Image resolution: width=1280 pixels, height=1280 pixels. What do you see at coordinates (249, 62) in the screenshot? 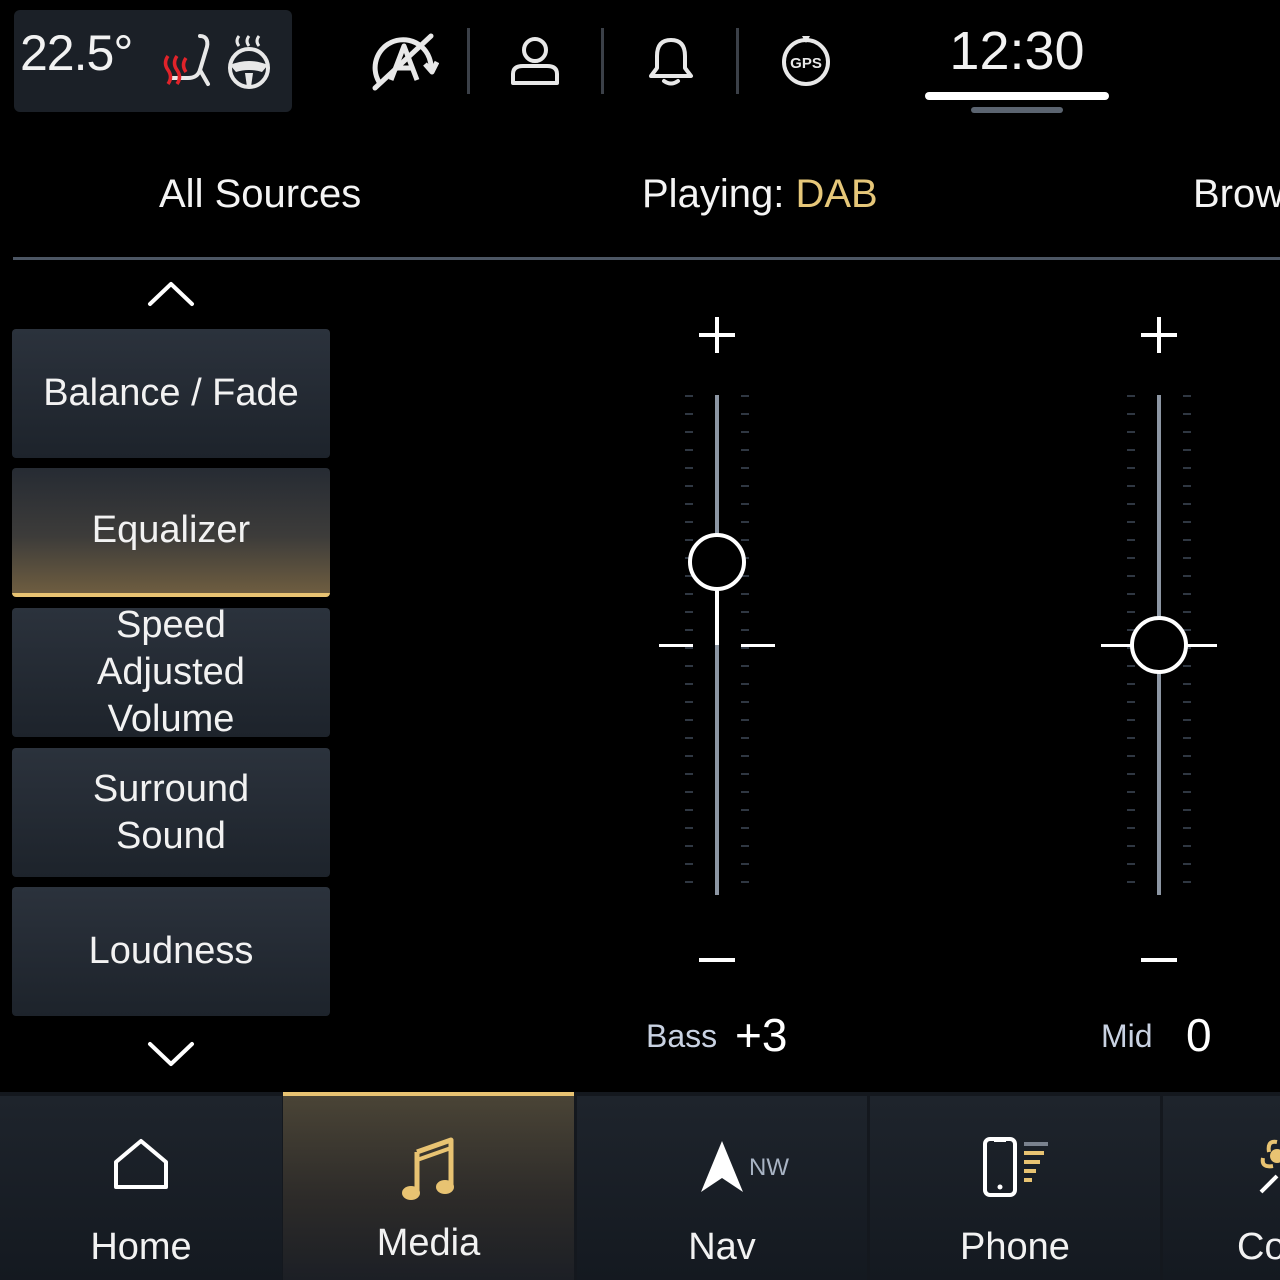
I see `heated-steering-wheel-icon` at bounding box center [249, 62].